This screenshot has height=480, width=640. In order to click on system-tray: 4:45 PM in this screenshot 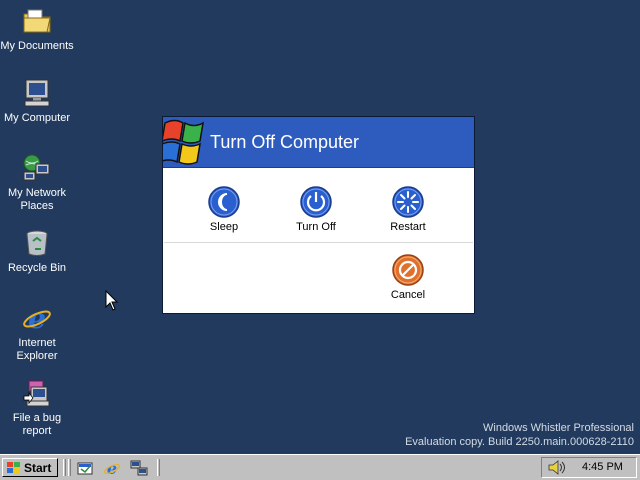, I will do `click(589, 467)`.